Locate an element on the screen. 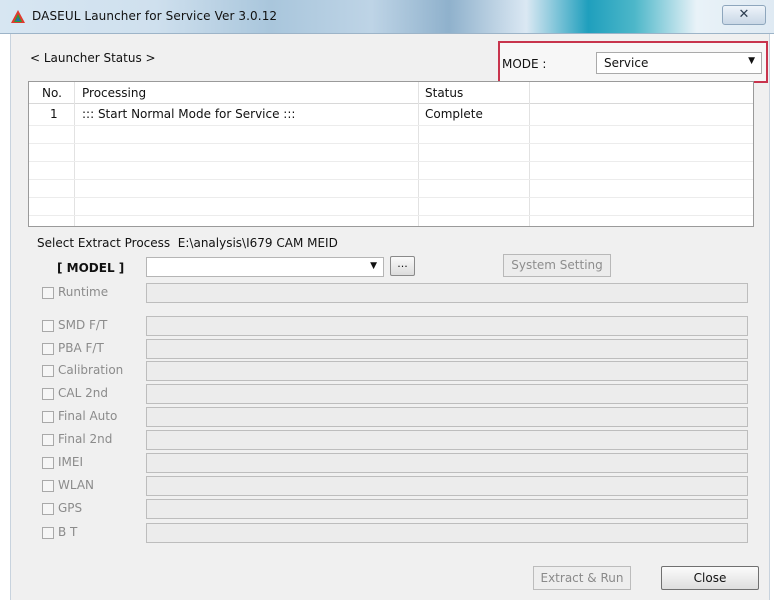 This screenshot has height=604, width=774. column-header-no: No. is located at coordinates (52, 93).